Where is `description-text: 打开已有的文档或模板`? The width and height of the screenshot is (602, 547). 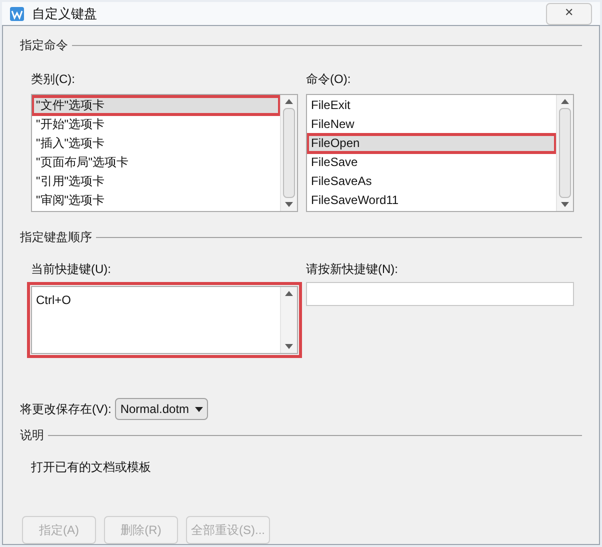
description-text: 打开已有的文档或模板 is located at coordinates (91, 467).